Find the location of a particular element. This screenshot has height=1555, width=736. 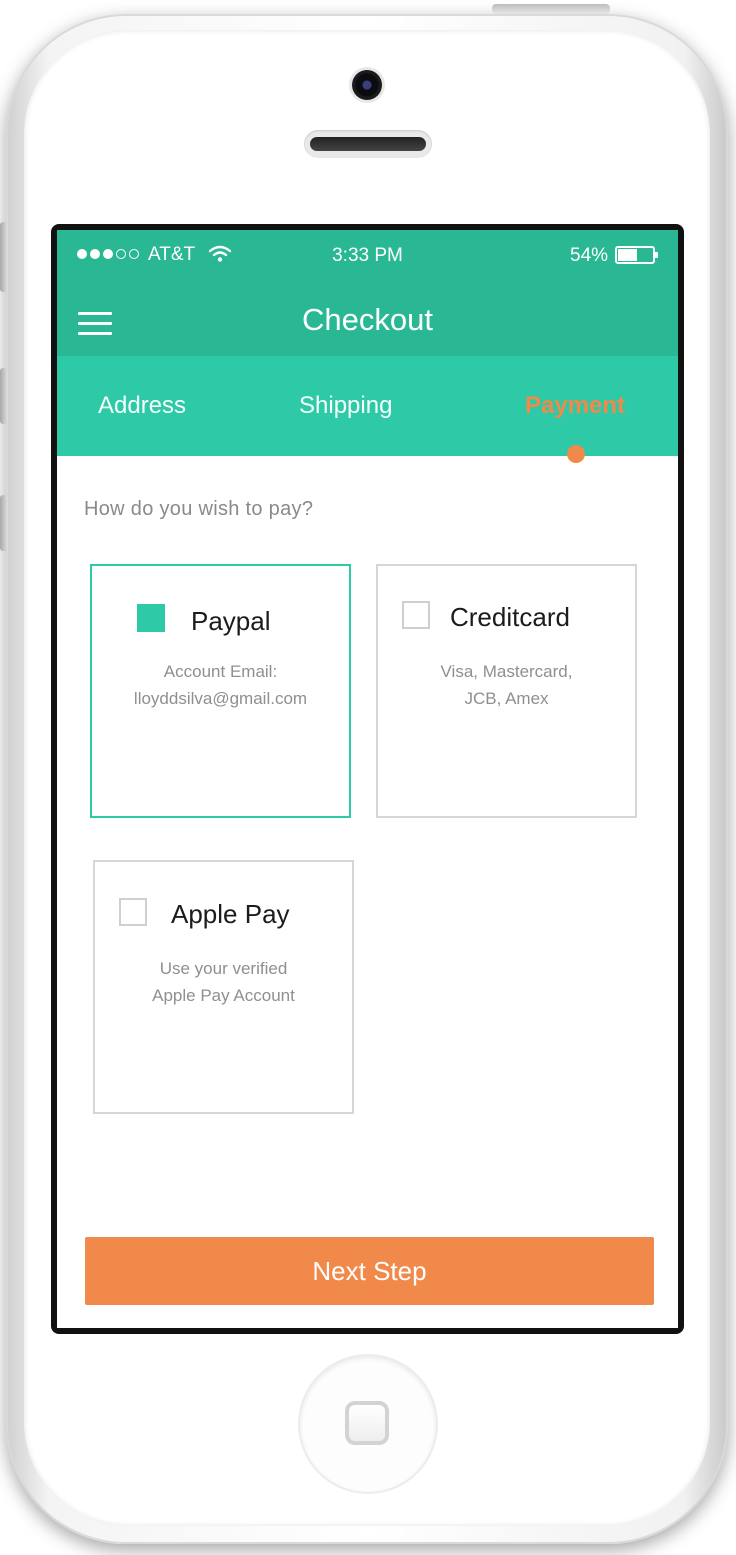

apple-pay-description: Use your verified Apple Pay Account is located at coordinates (223, 982).